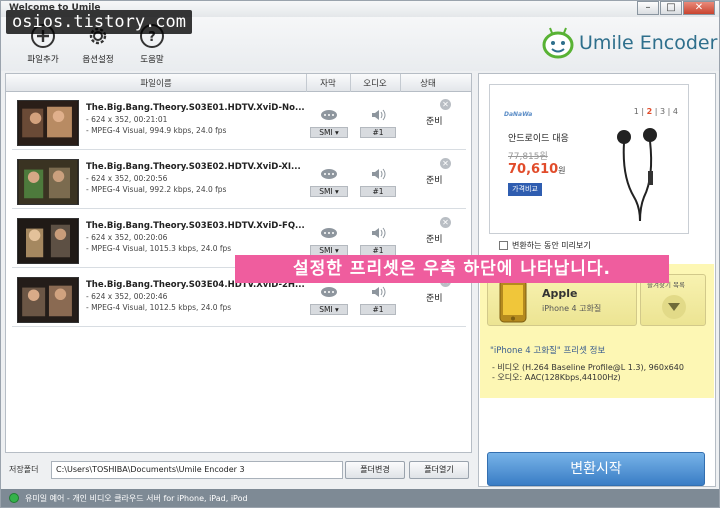 This screenshot has width=720, height=508. I want to click on save-folder-label: 저장폴더, so click(24, 469).